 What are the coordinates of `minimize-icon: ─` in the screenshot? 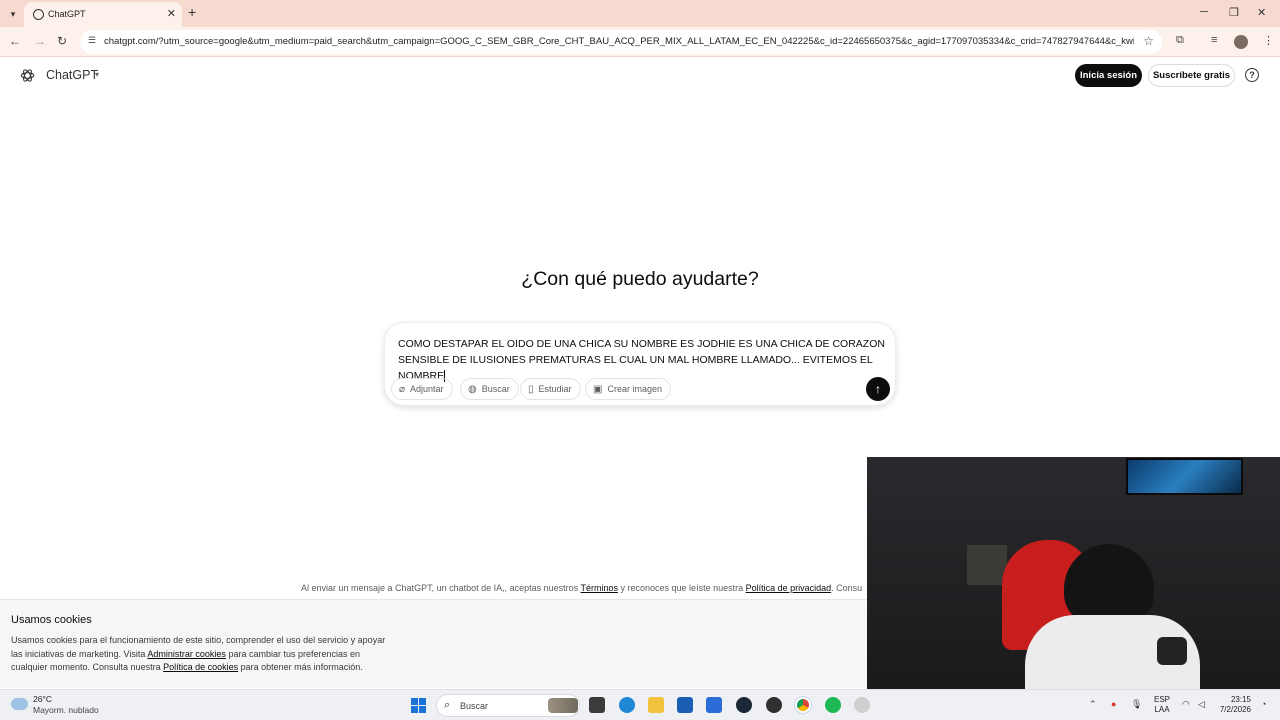 It's located at (1204, 12).